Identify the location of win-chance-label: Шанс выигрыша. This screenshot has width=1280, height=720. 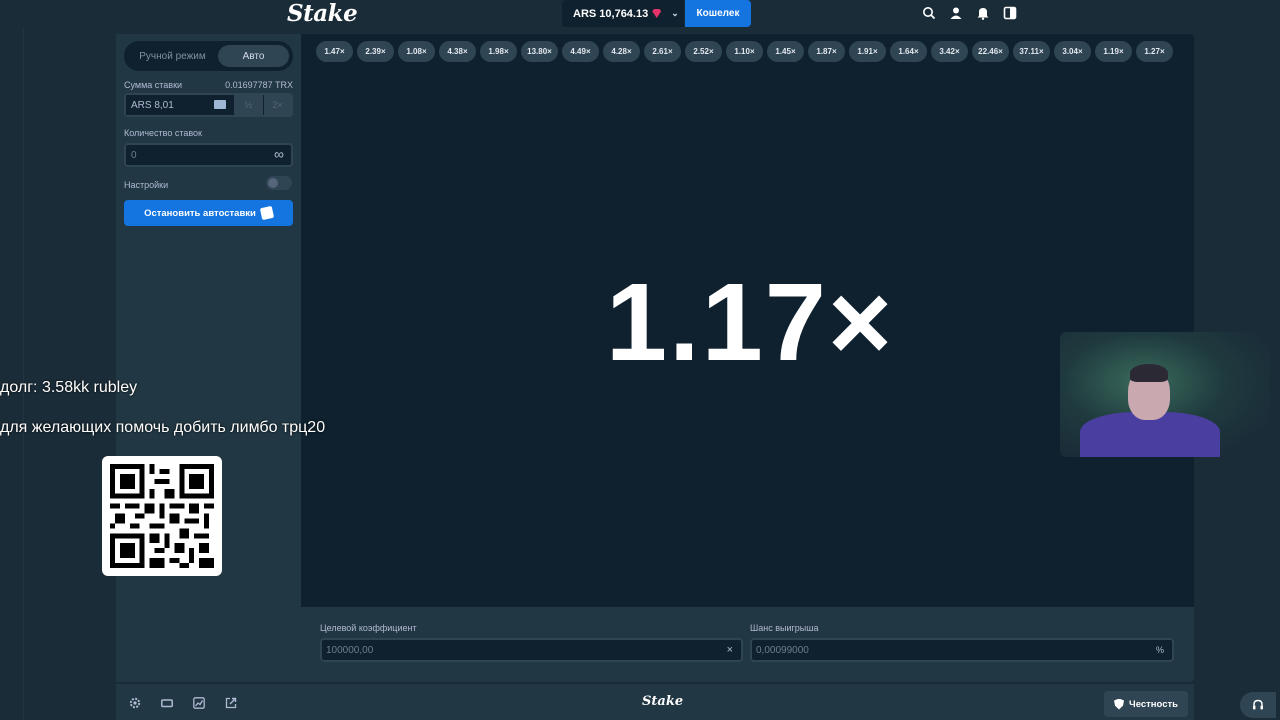
(784, 628).